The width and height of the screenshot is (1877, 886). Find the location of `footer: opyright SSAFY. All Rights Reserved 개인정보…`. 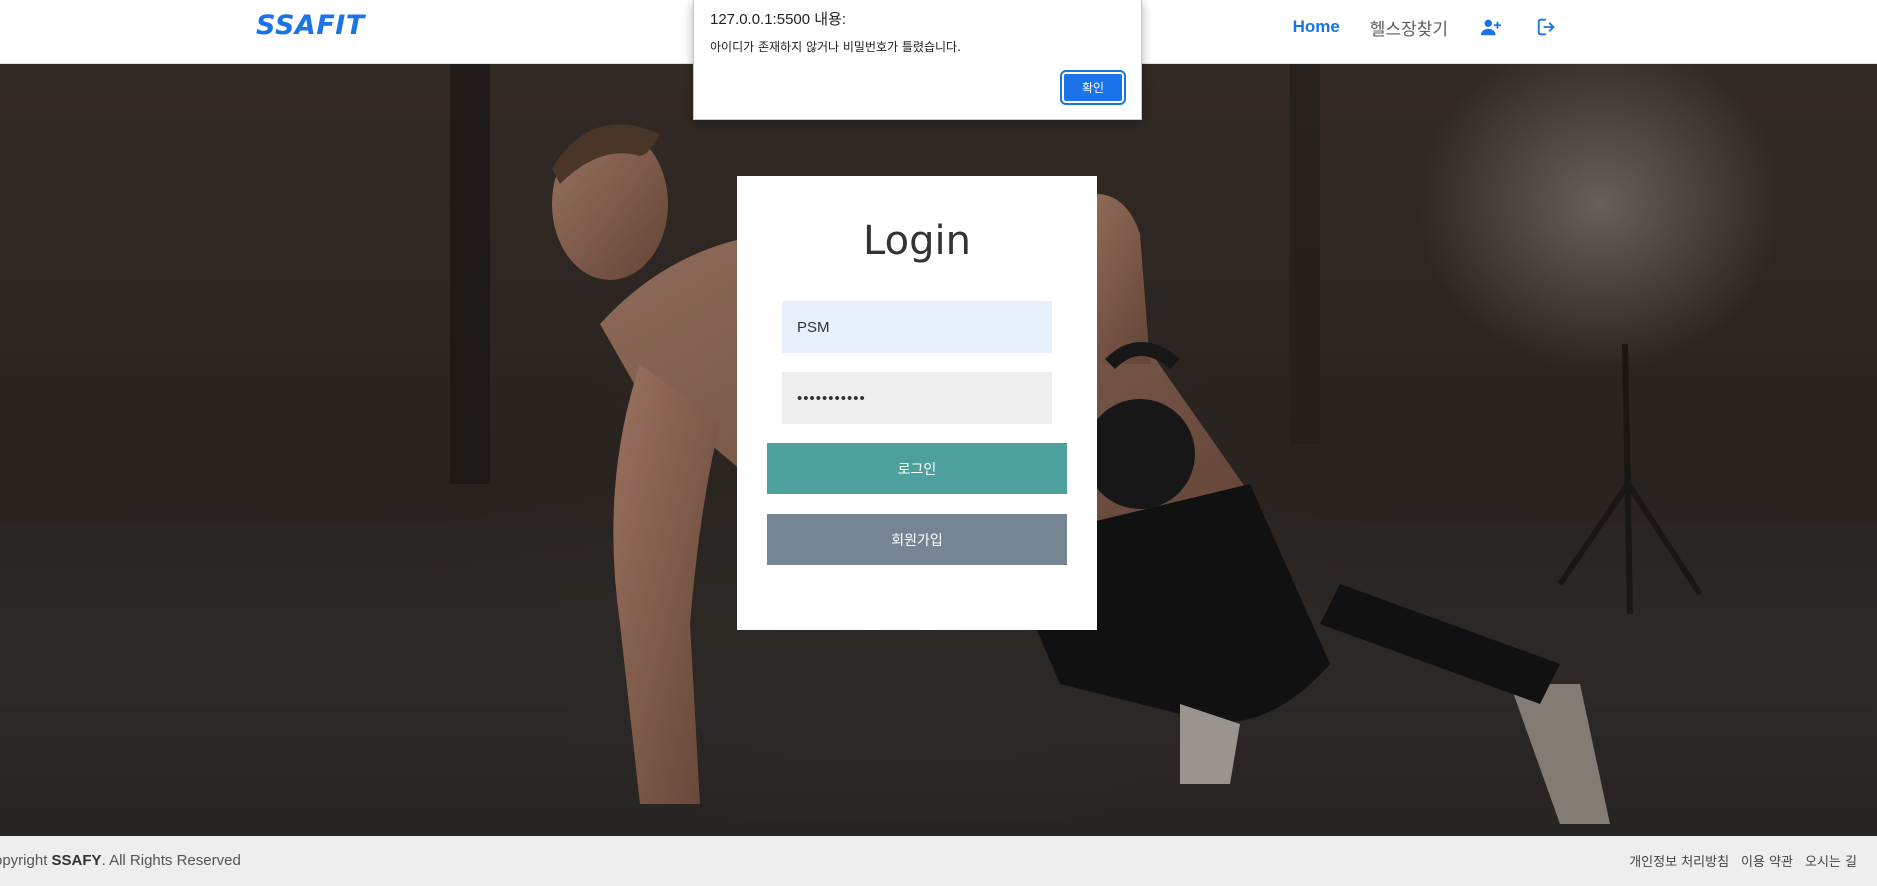

footer: opyright SSAFY. All Rights Reserved 개인정보… is located at coordinates (938, 861).